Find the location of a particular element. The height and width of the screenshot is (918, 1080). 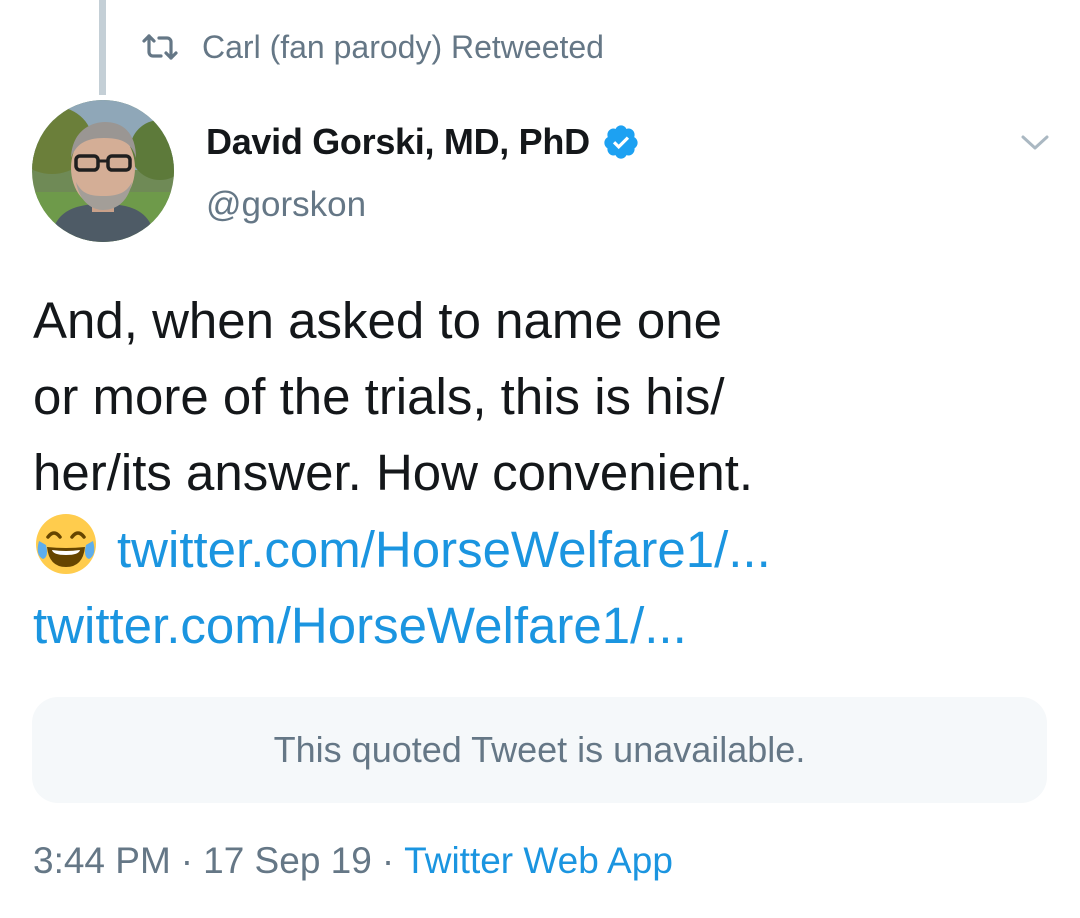

author-name-row: David Gorski, MD, PhD is located at coordinates (423, 142).